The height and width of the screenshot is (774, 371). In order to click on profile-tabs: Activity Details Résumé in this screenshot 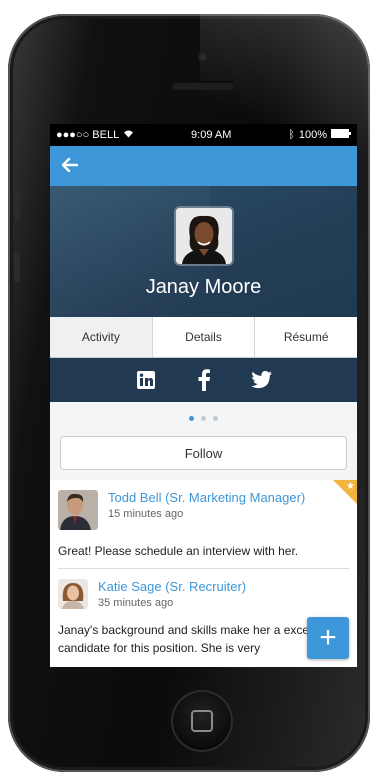, I will do `click(203, 337)`.